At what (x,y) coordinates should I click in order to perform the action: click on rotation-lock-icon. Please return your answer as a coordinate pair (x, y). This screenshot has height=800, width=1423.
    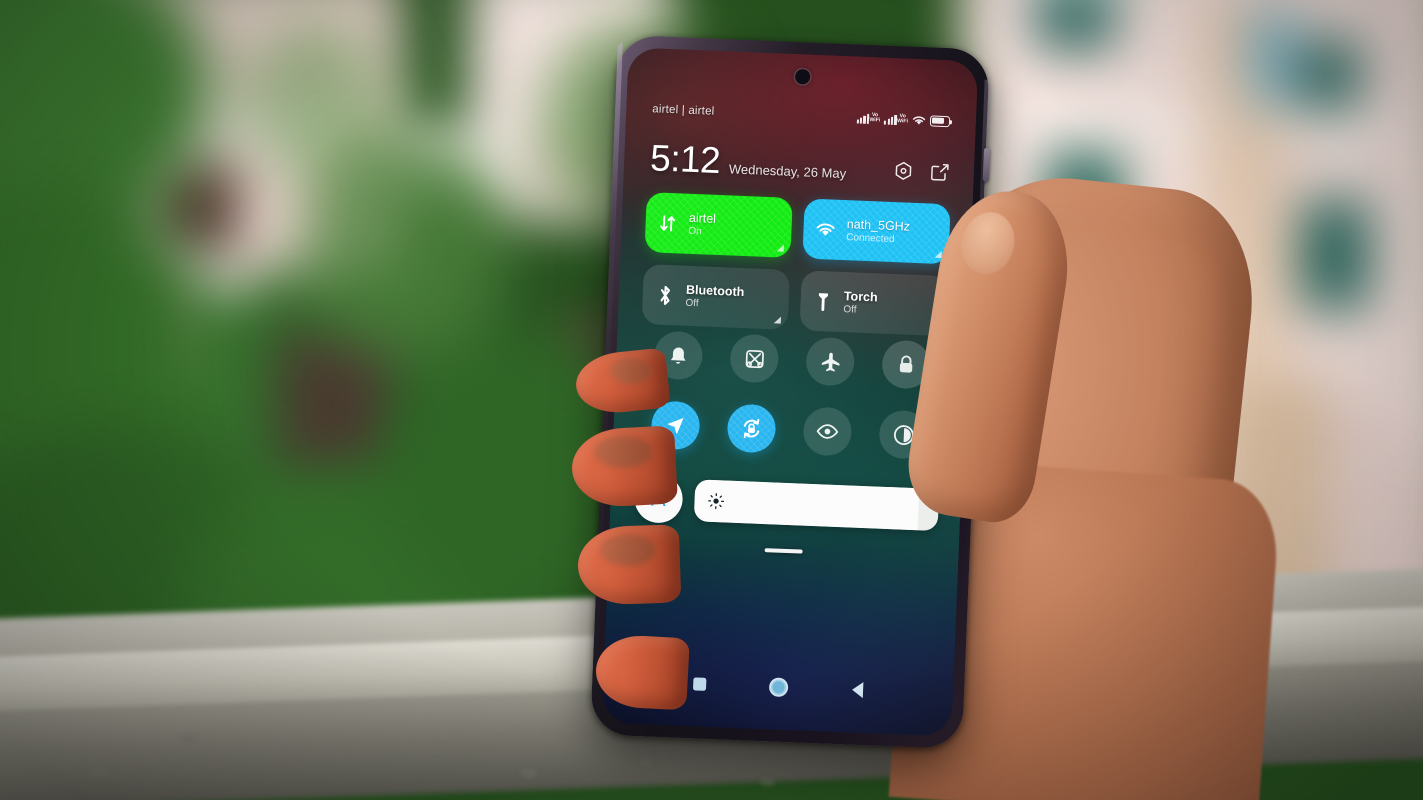
    Looking at the image, I should click on (751, 429).